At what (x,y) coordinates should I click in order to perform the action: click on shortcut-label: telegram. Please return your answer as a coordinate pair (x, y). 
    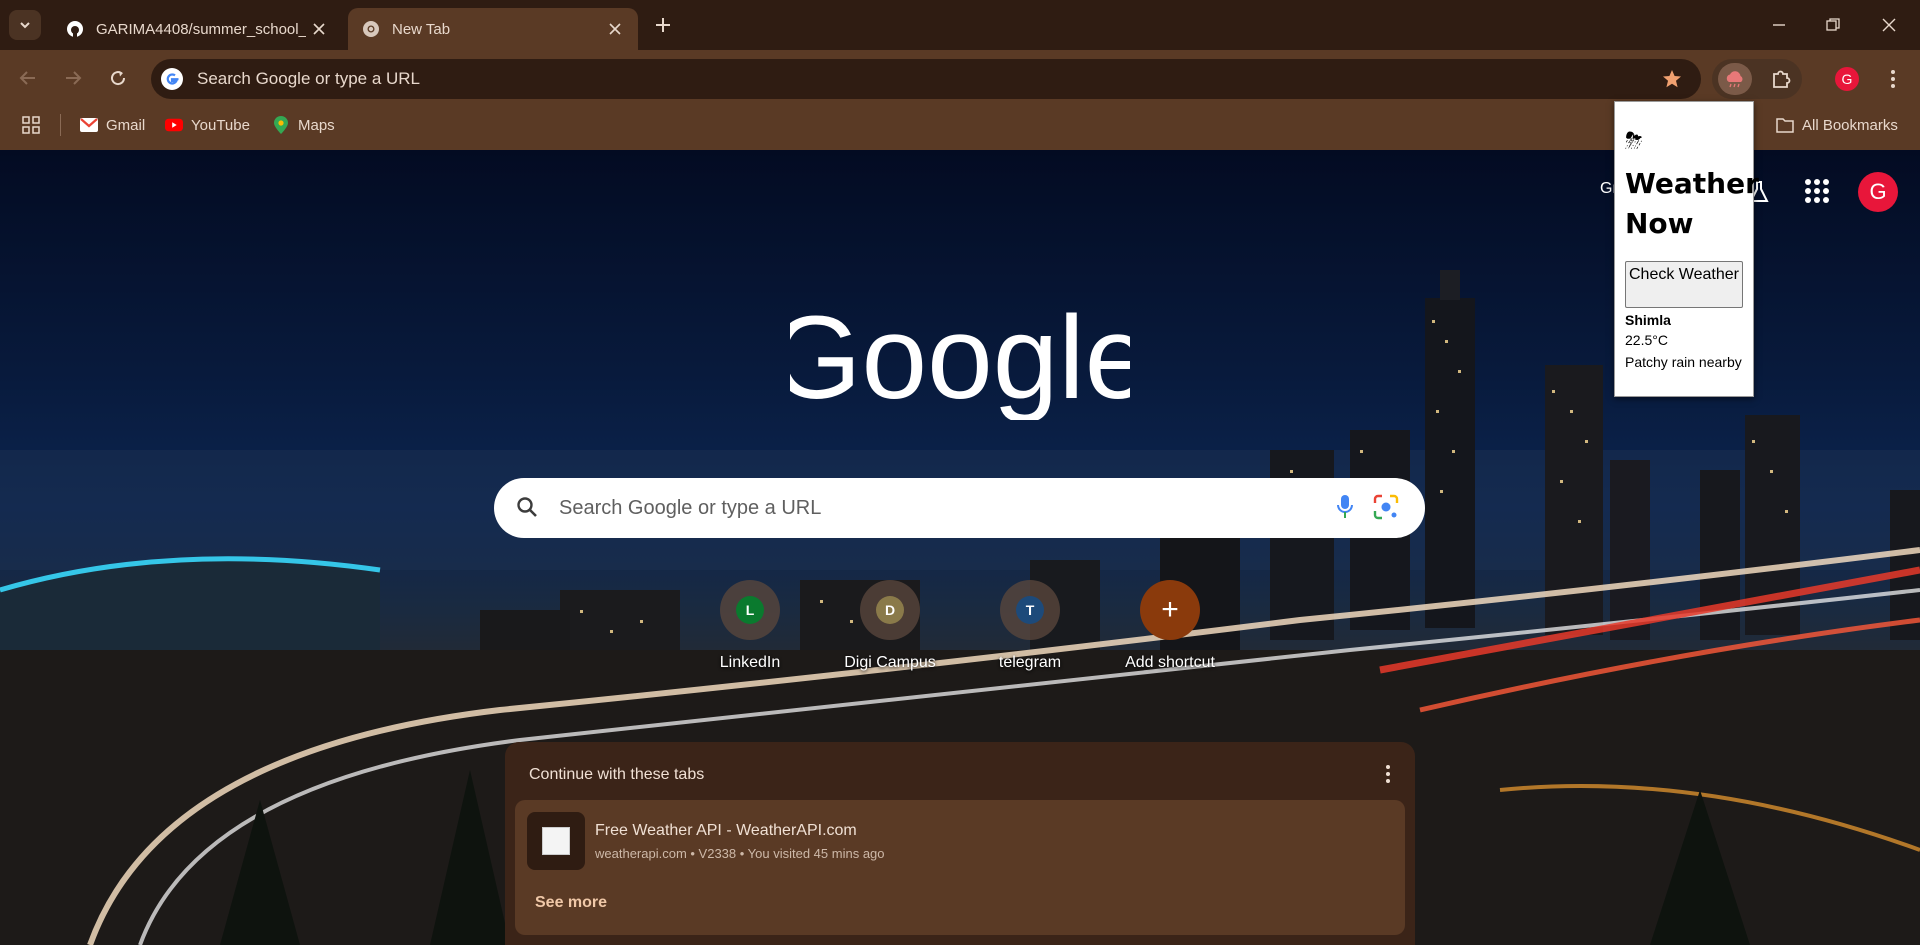
    Looking at the image, I should click on (1030, 662).